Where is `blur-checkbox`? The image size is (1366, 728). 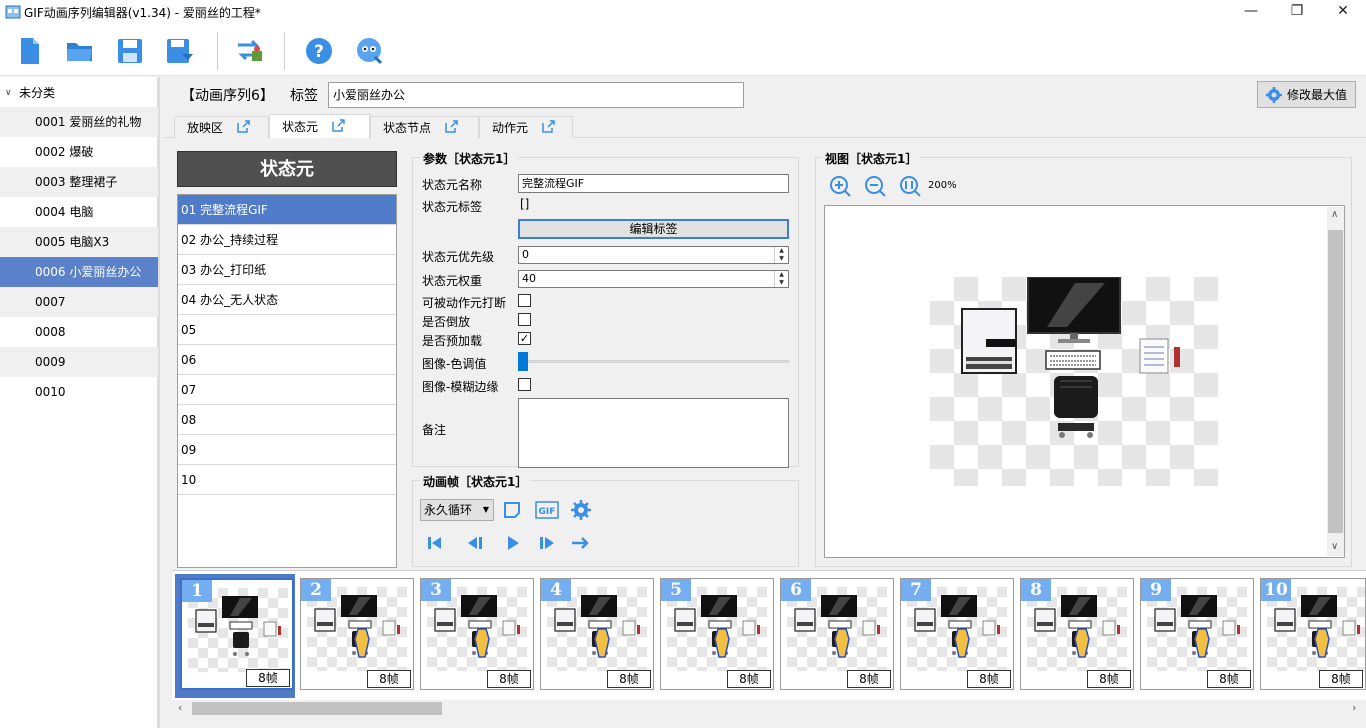 blur-checkbox is located at coordinates (524, 384).